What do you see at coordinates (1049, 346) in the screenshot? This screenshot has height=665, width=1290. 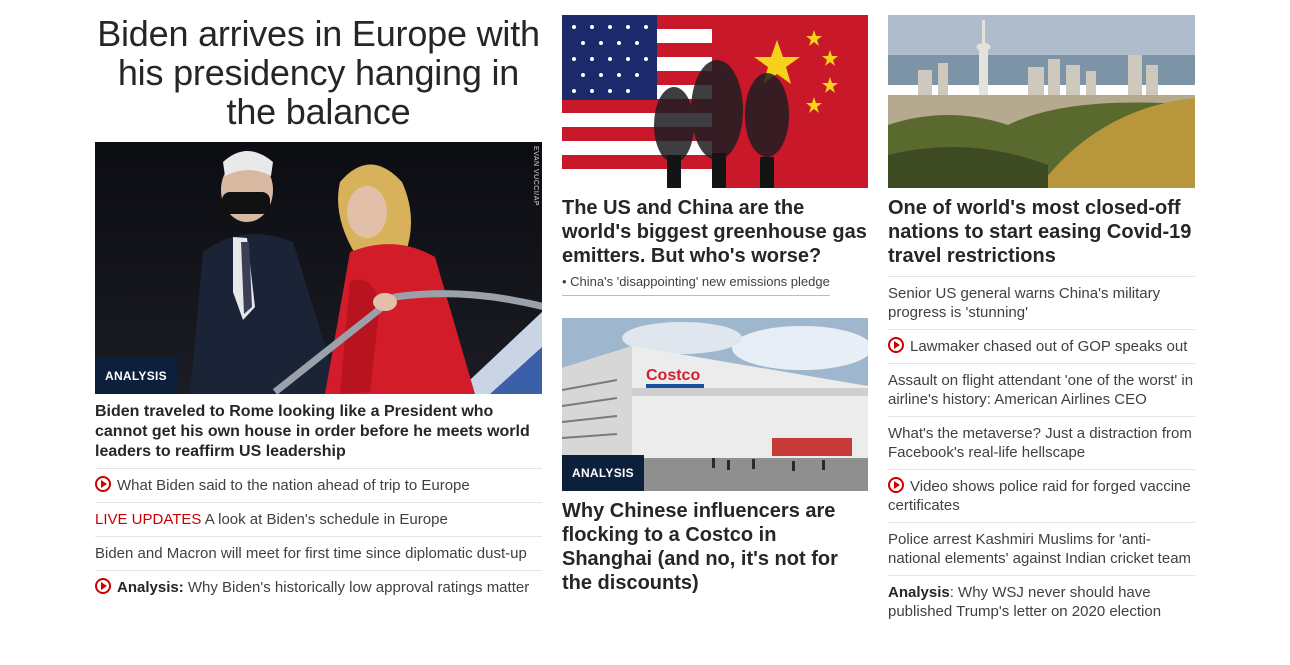 I see `link-text: Lawmaker chased out of GOP speaks out` at bounding box center [1049, 346].